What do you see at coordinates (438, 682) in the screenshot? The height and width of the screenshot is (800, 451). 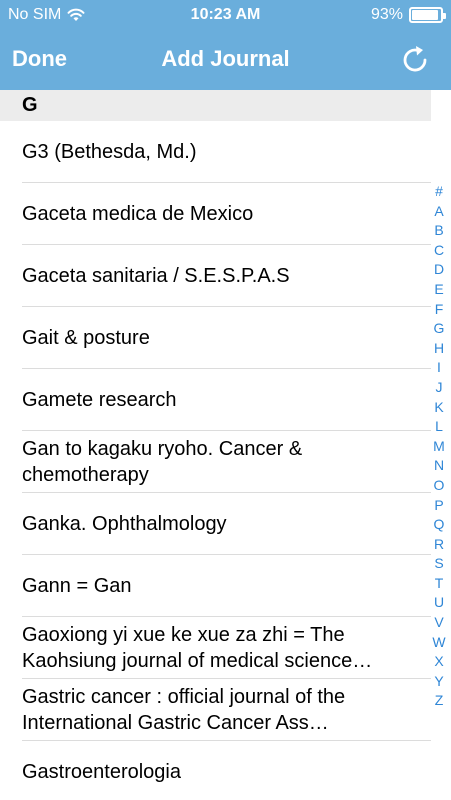 I see `index-letter: Y` at bounding box center [438, 682].